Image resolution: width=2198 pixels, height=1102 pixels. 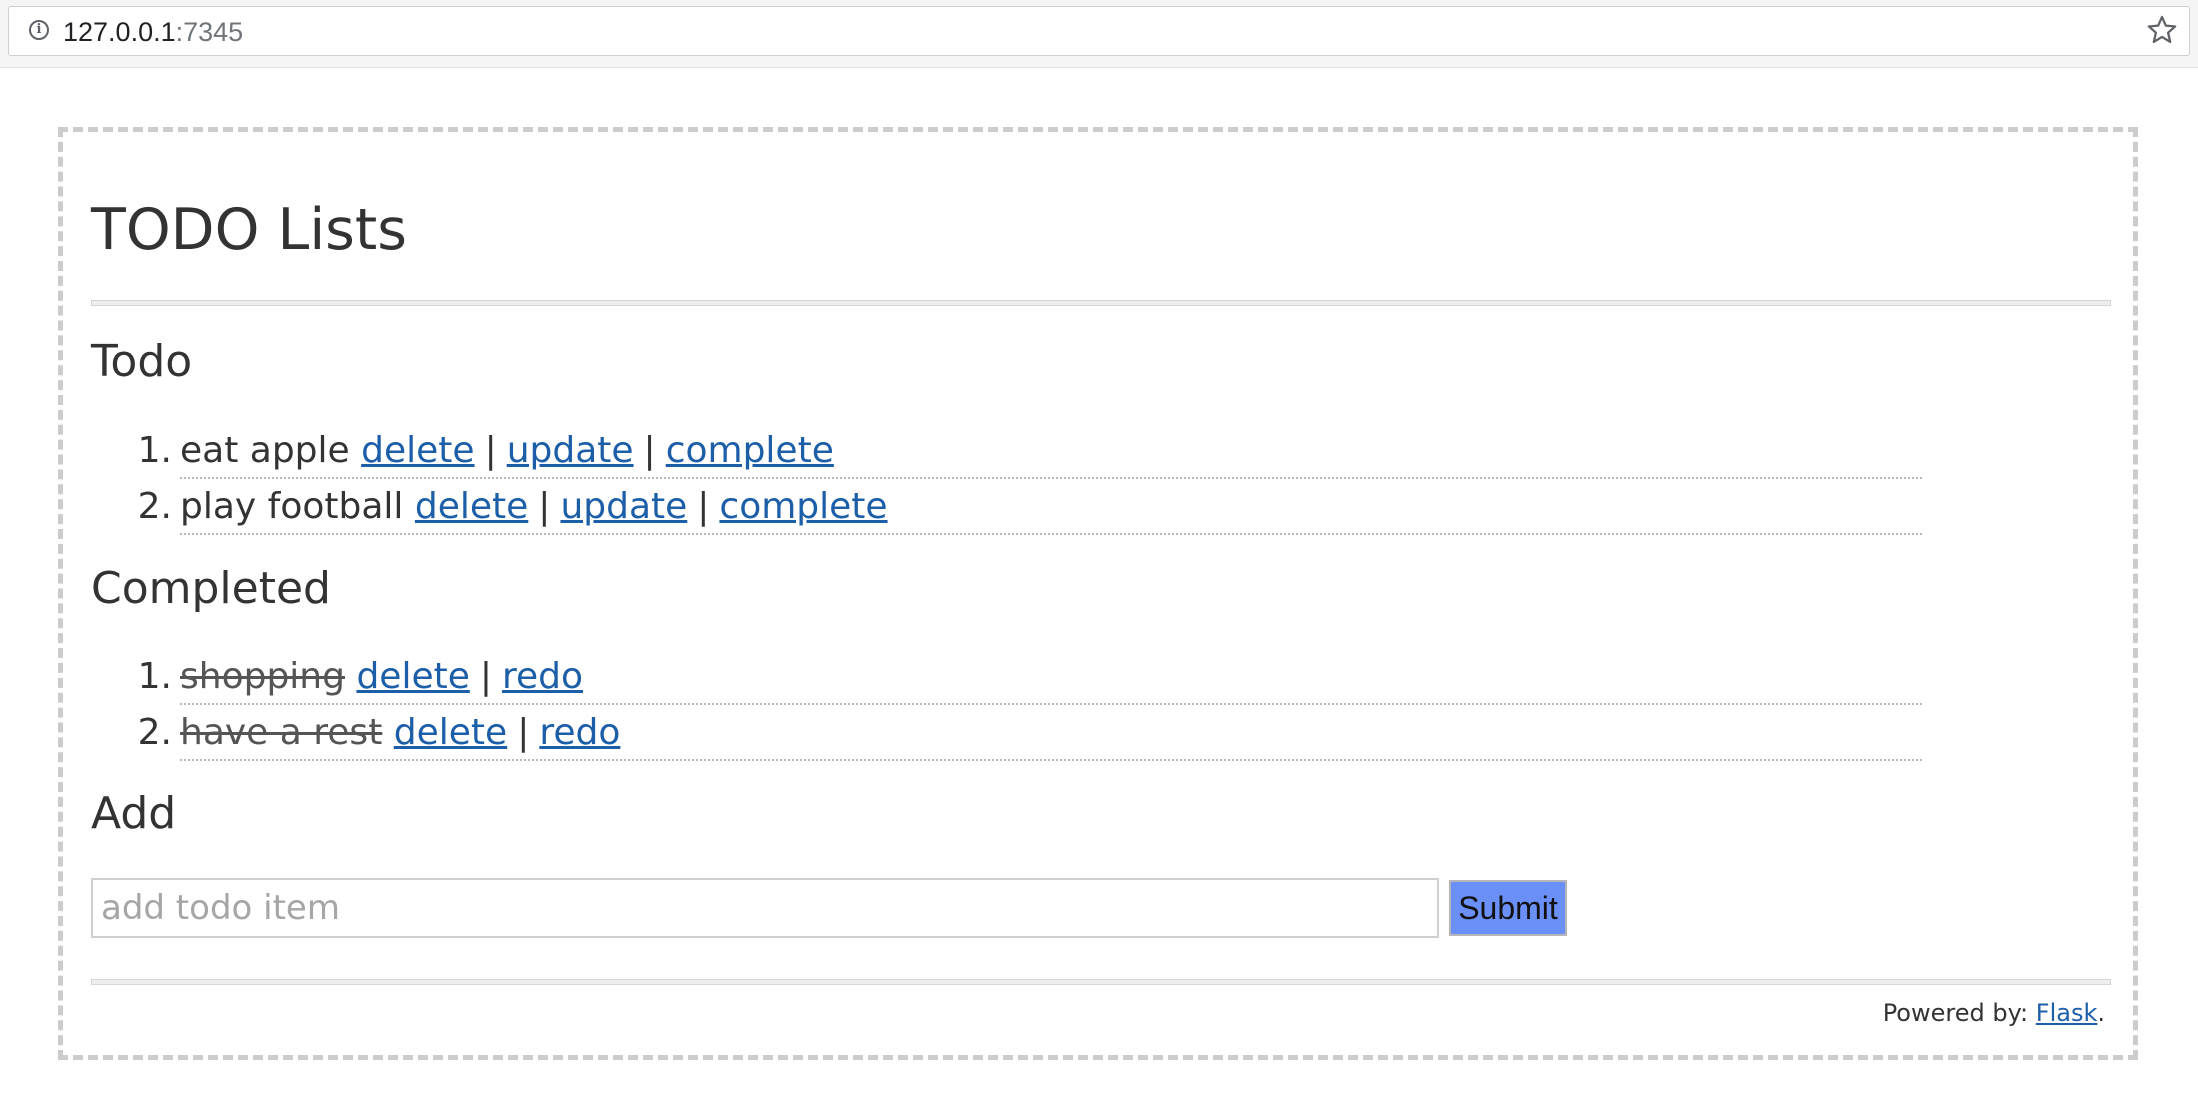 What do you see at coordinates (1101, 303) in the screenshot?
I see `header-divider` at bounding box center [1101, 303].